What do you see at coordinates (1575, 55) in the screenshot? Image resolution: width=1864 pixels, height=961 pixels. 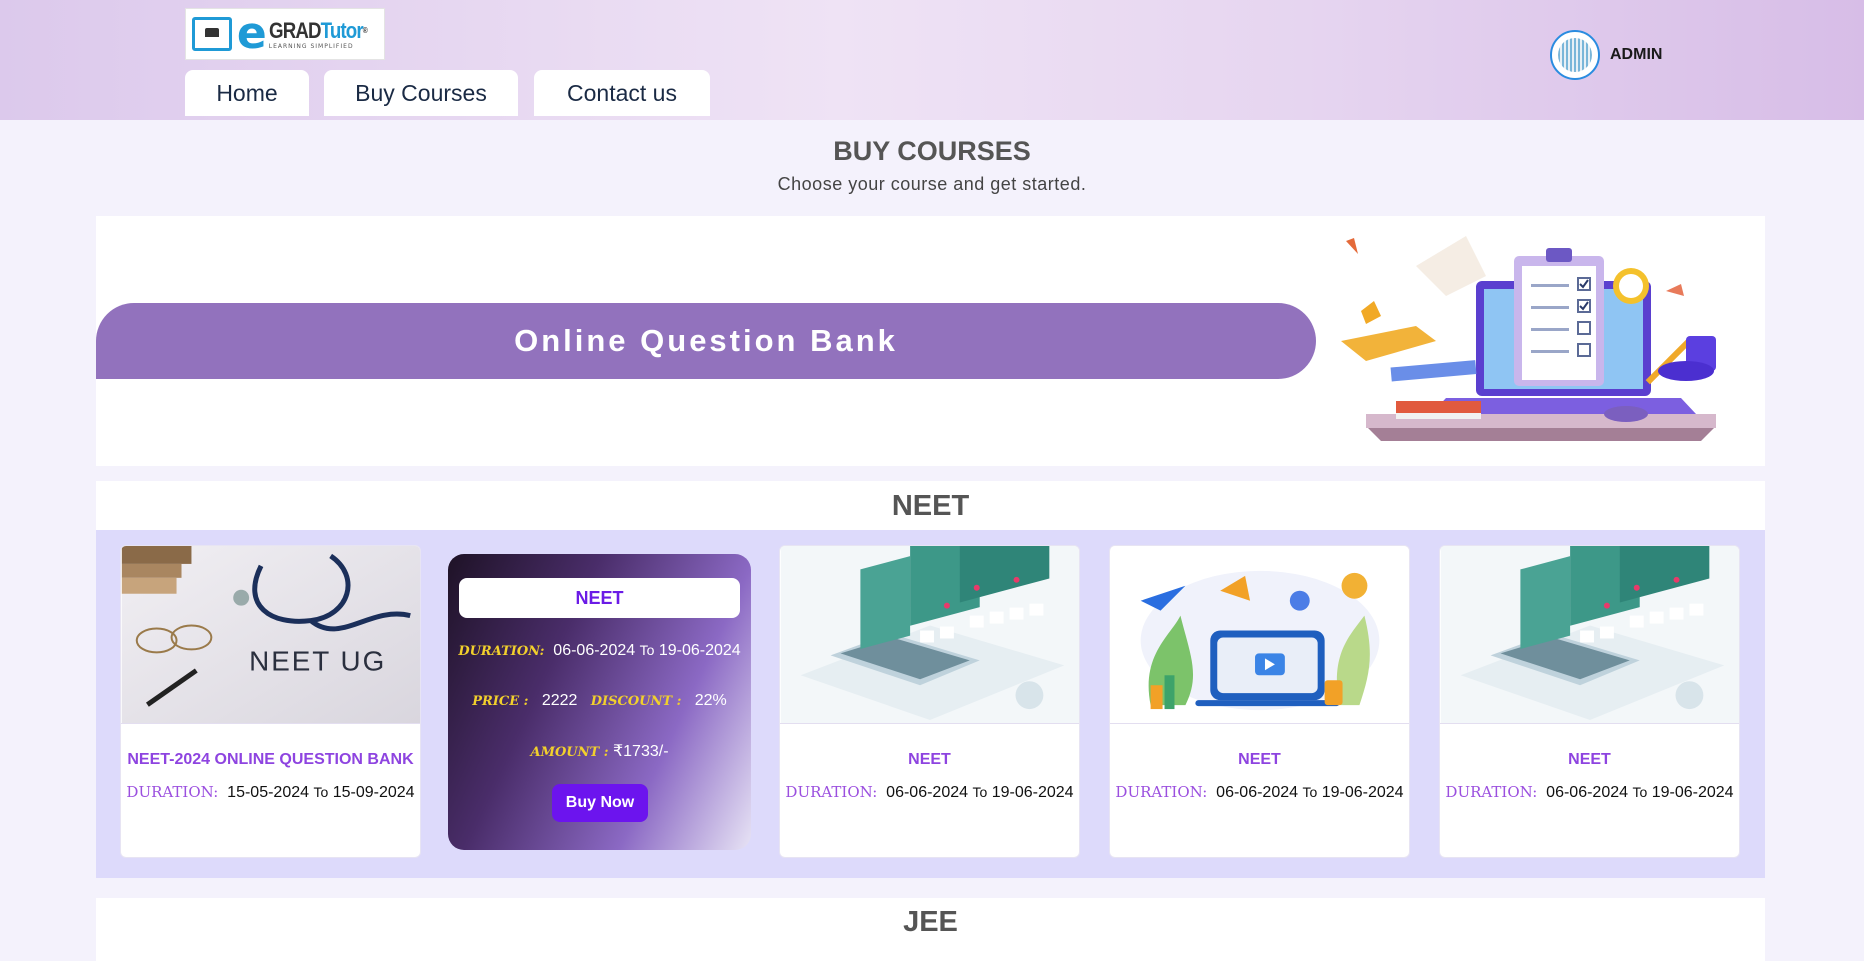 I see `avatar-icon` at bounding box center [1575, 55].